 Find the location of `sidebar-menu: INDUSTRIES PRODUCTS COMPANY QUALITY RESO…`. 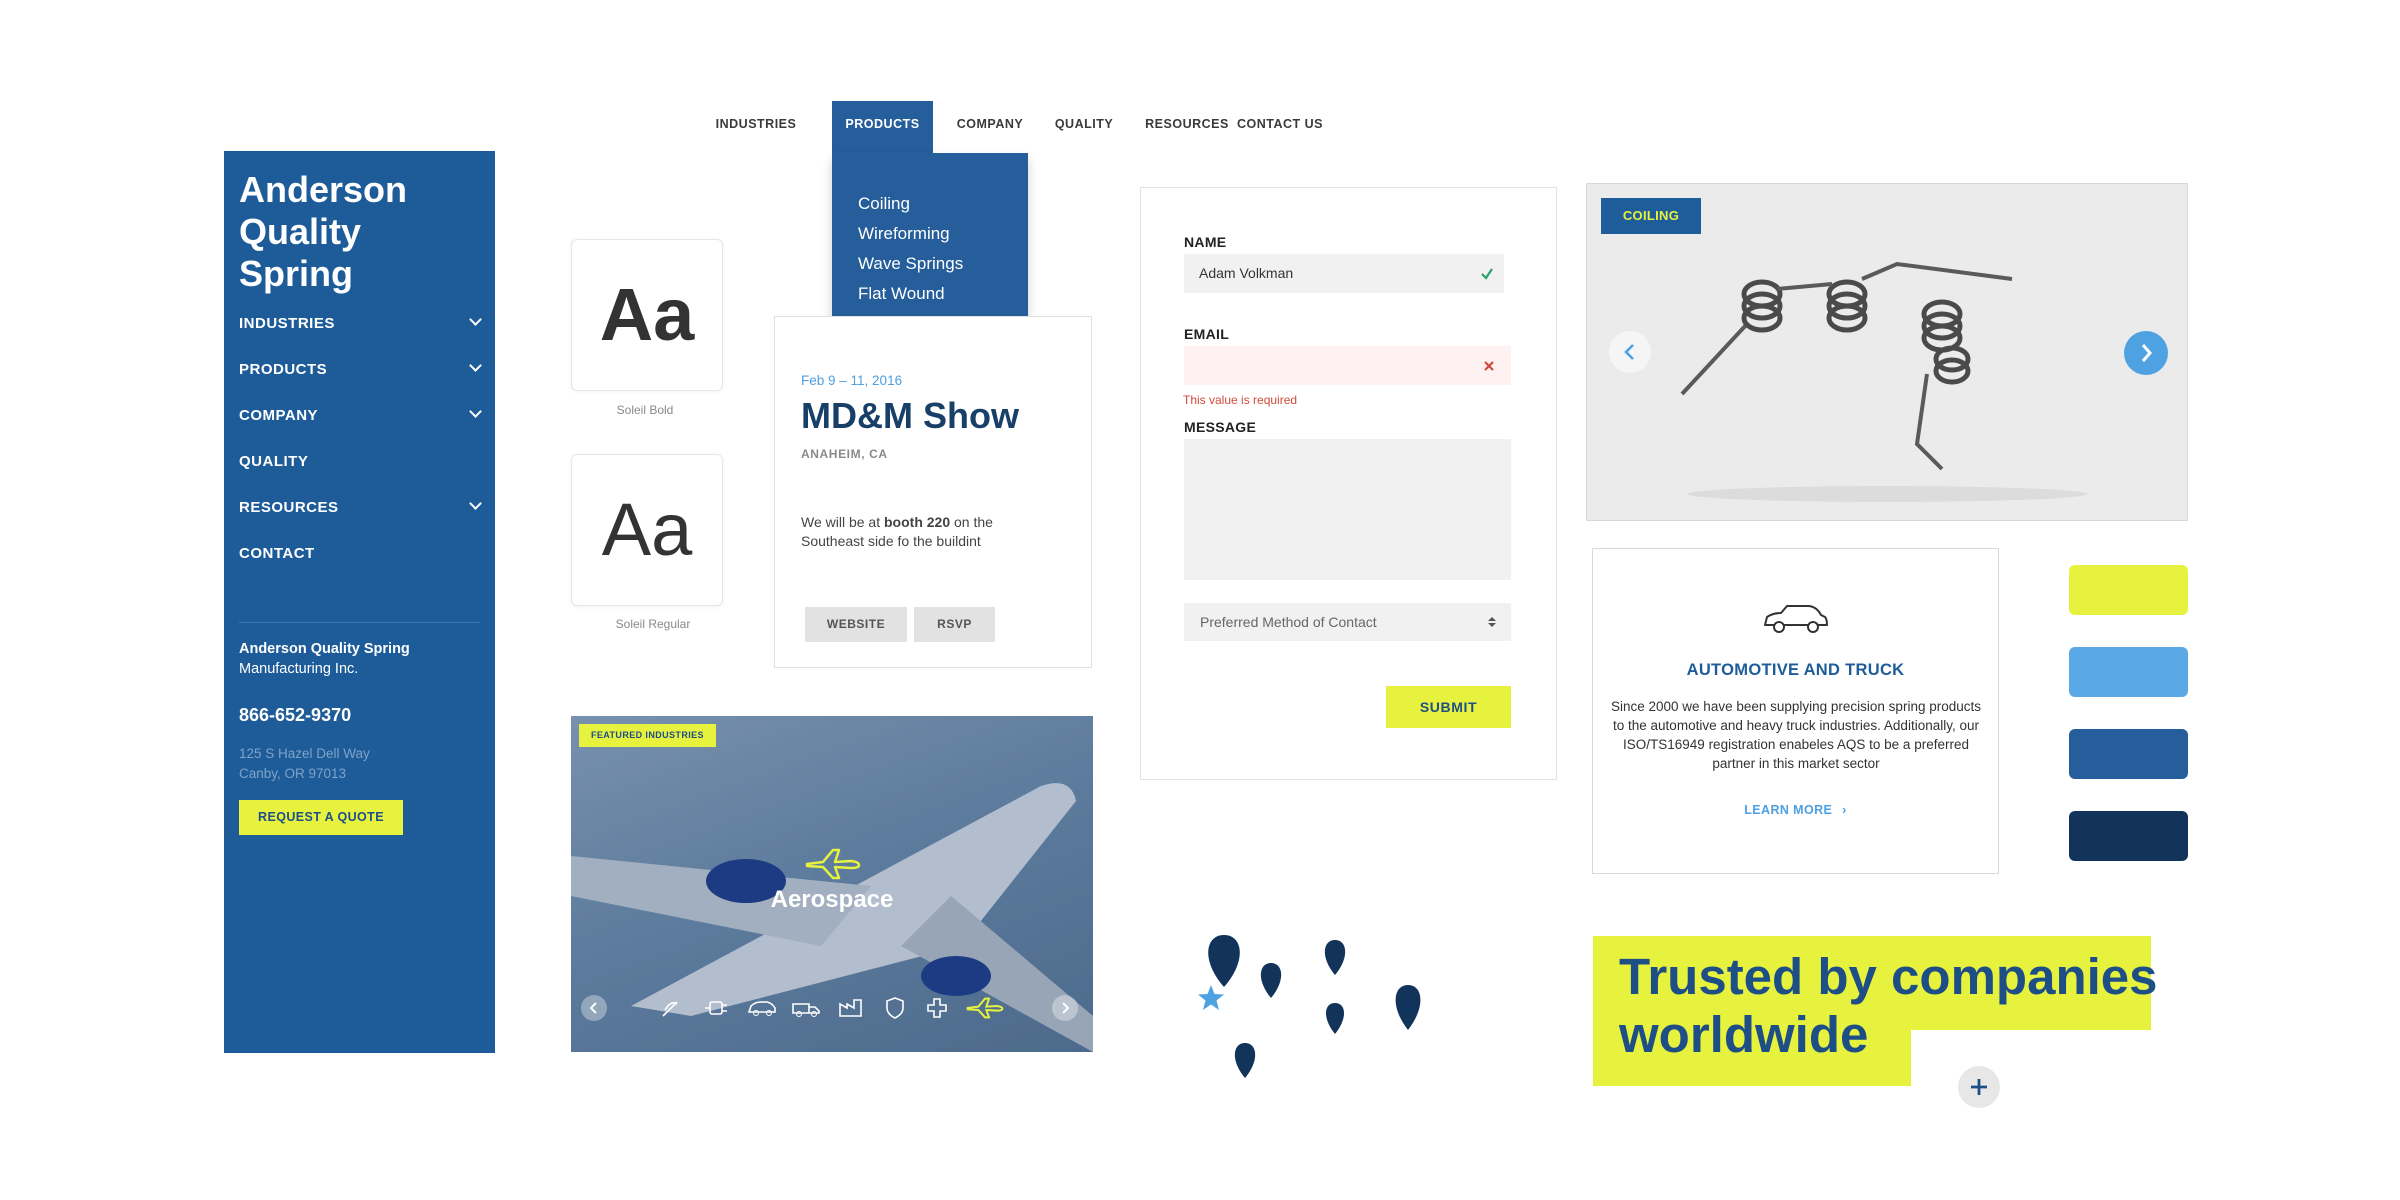

sidebar-menu: INDUSTRIES PRODUCTS COMPANY QUALITY RESO… is located at coordinates (360, 449).